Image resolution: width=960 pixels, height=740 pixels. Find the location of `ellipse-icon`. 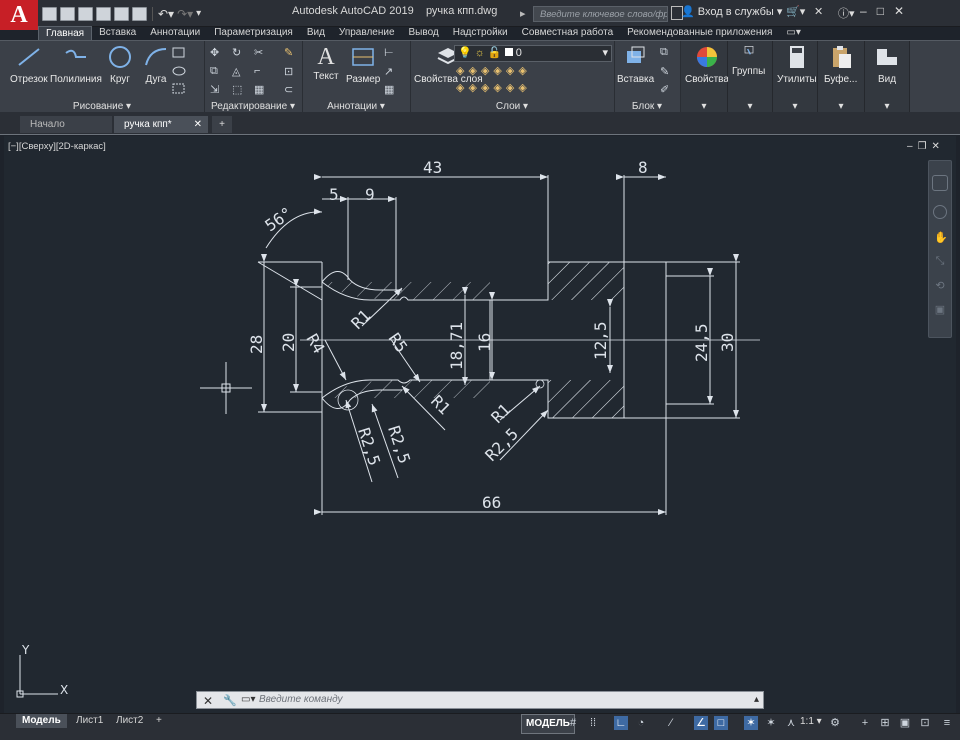

ellipse-icon is located at coordinates (179, 71).